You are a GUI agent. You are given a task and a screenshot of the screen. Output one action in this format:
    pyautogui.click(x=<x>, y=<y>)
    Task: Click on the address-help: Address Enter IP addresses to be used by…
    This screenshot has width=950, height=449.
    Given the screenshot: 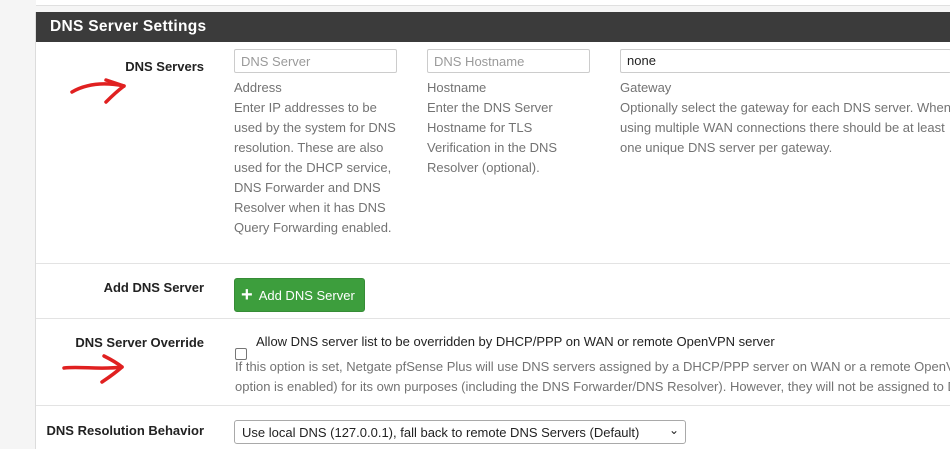 What is the action you would take?
    pyautogui.click(x=318, y=158)
    